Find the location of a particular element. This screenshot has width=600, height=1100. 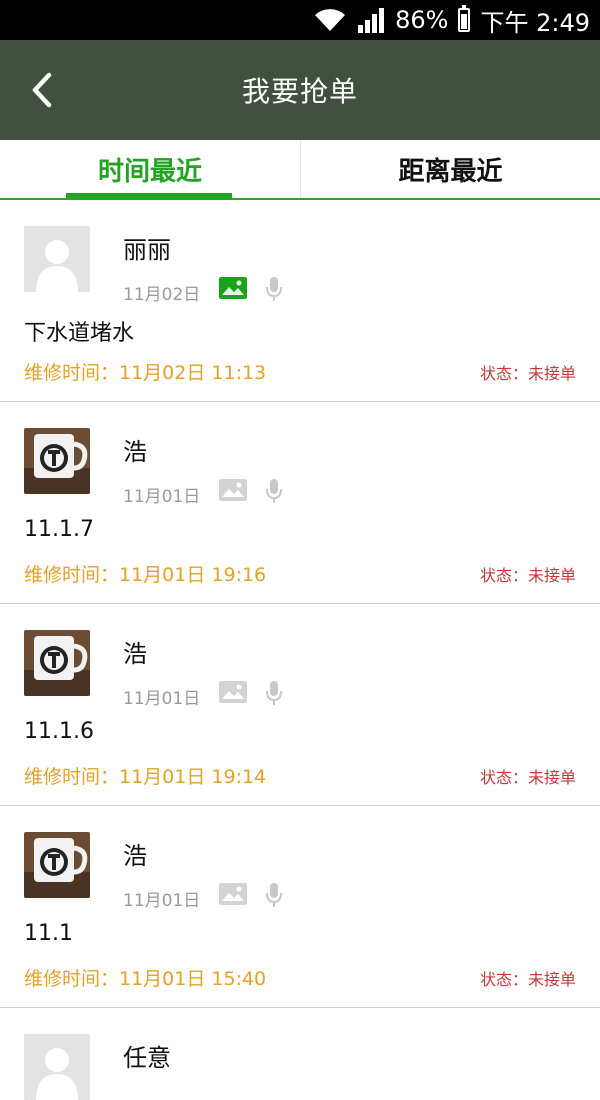

sort-tabs: 时间最近 距离最近 is located at coordinates (300, 170).